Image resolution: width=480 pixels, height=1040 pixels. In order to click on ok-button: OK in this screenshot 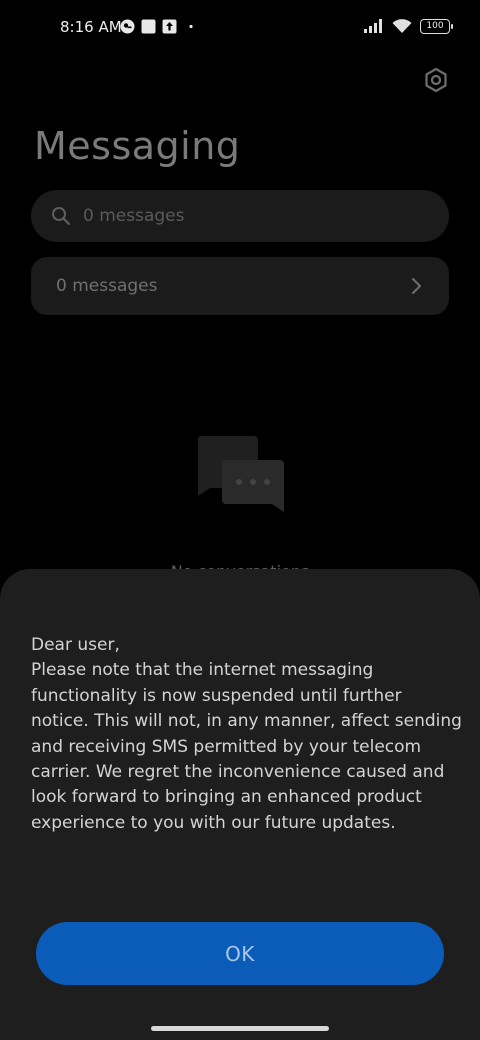, I will do `click(240, 953)`.